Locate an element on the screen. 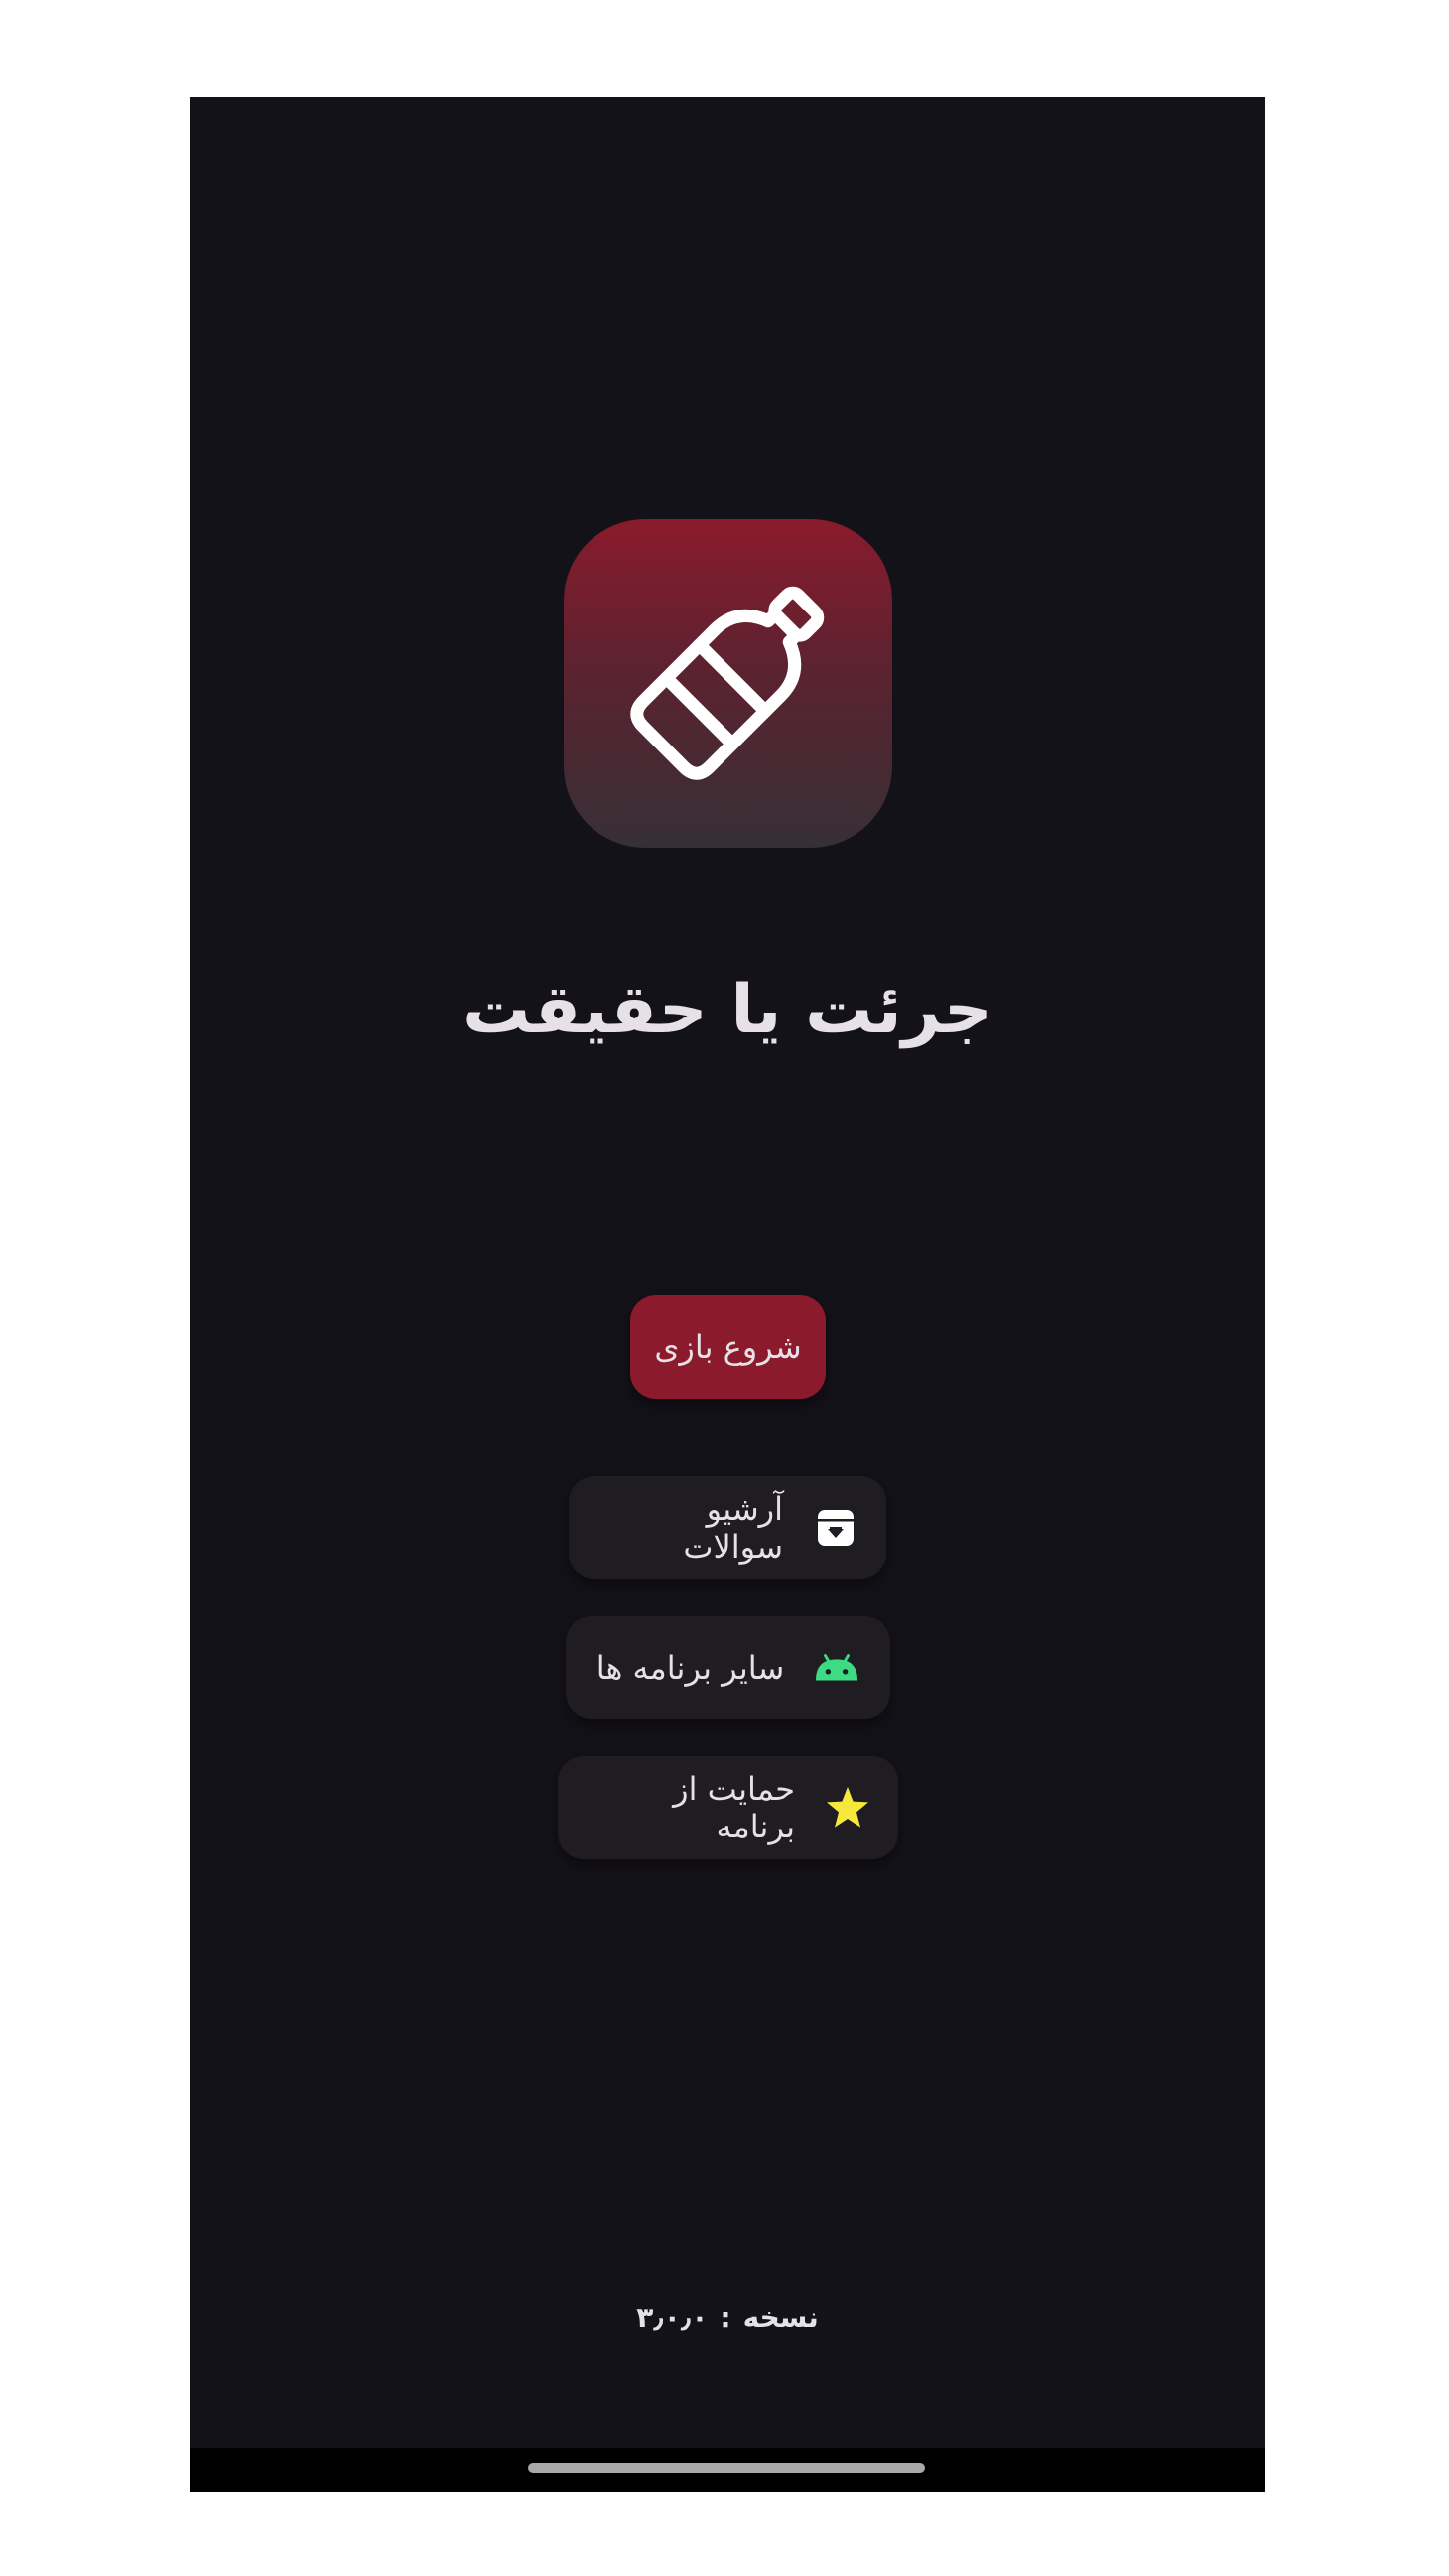 This screenshot has height=2576, width=1449. system-navigation-bar is located at coordinates (727, 2470).